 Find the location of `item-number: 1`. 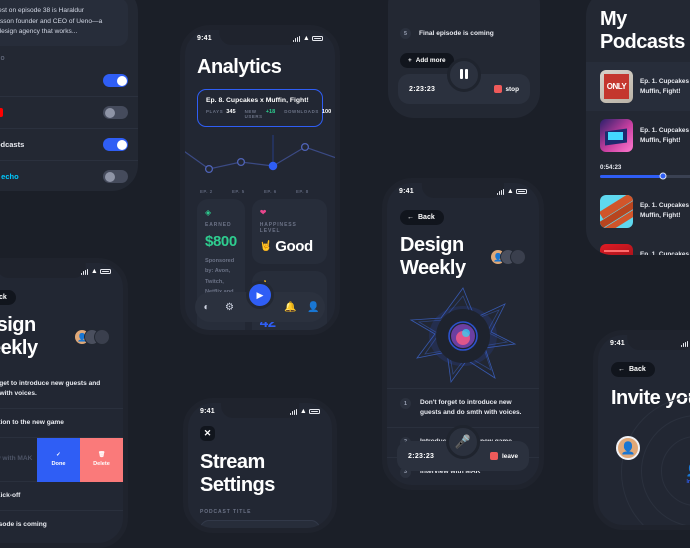

item-number: 1 is located at coordinates (405, 403).